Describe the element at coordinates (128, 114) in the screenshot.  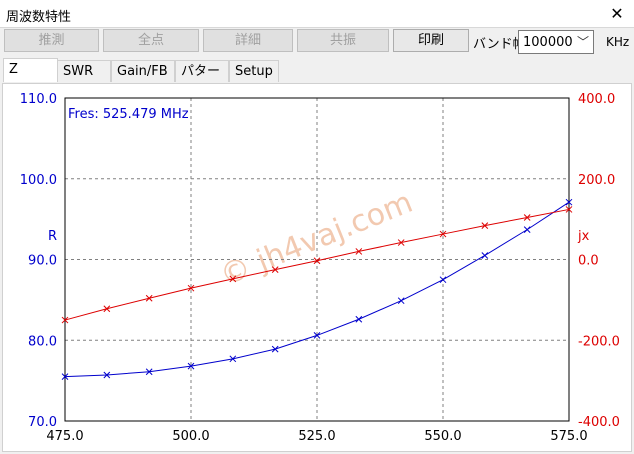
I see `resonance-annotation: Fres: 525.479 MHz` at that location.